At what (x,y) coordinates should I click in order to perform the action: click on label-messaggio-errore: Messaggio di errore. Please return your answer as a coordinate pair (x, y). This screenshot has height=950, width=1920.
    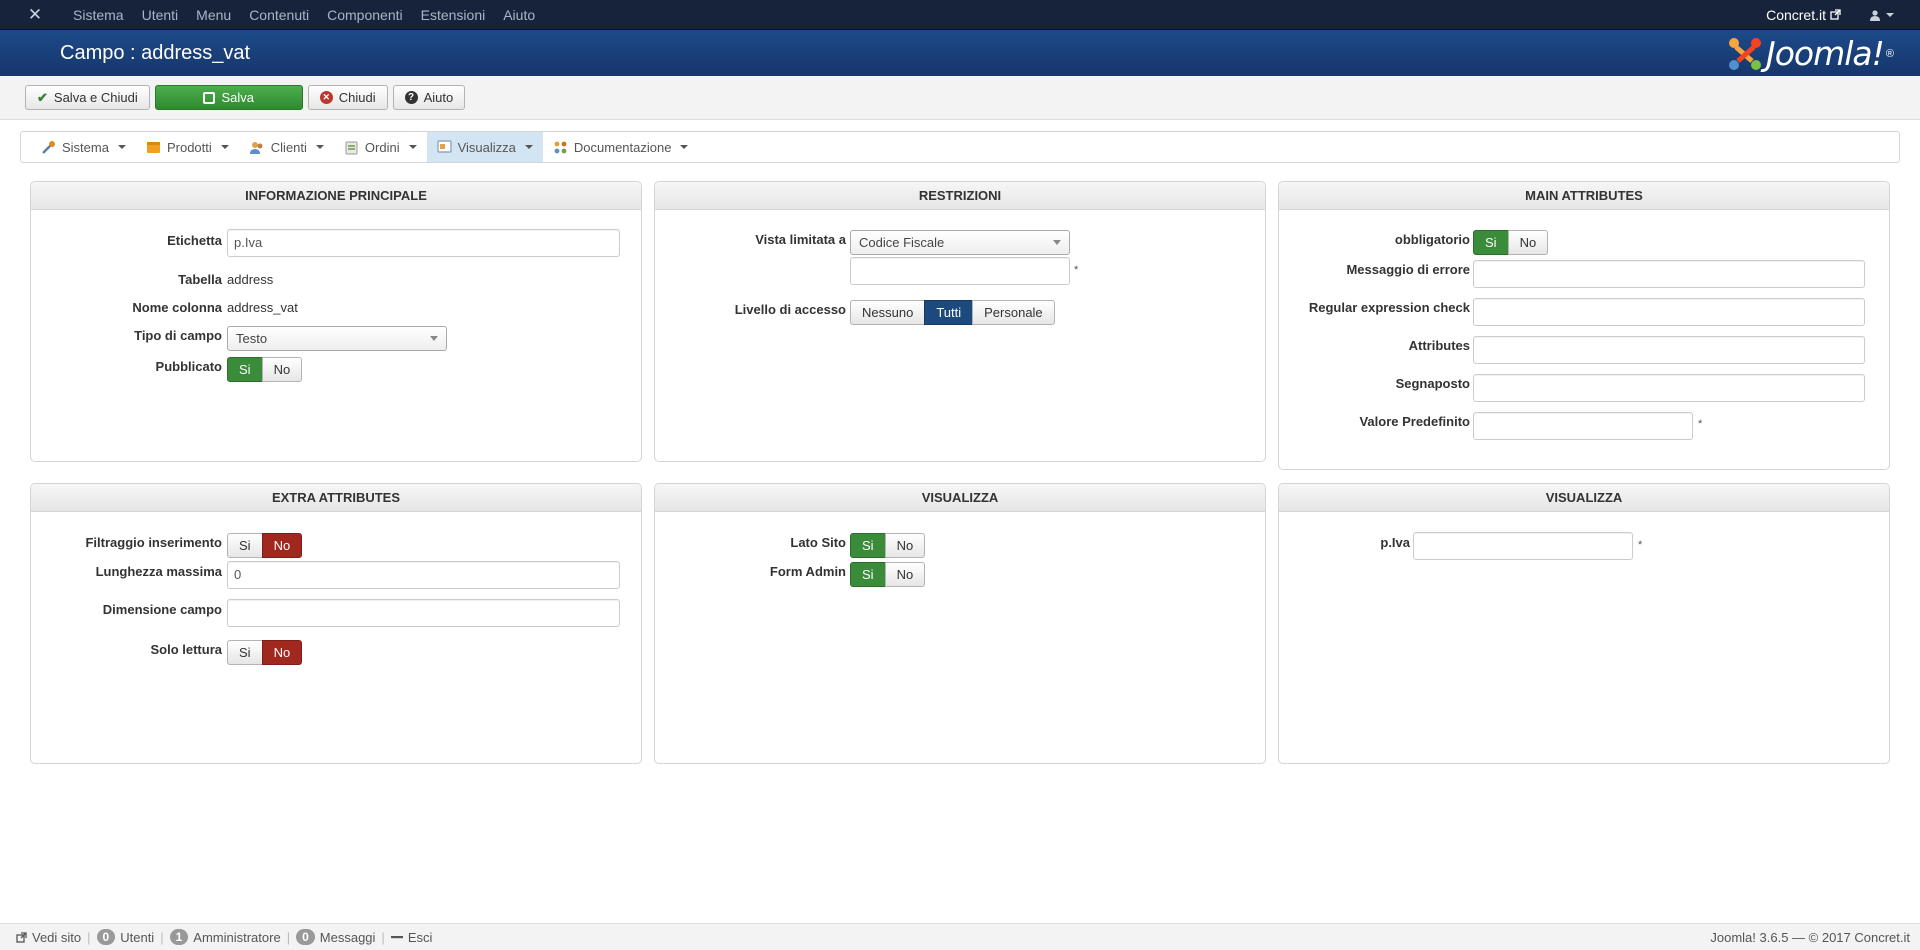
    Looking at the image, I should click on (1408, 269).